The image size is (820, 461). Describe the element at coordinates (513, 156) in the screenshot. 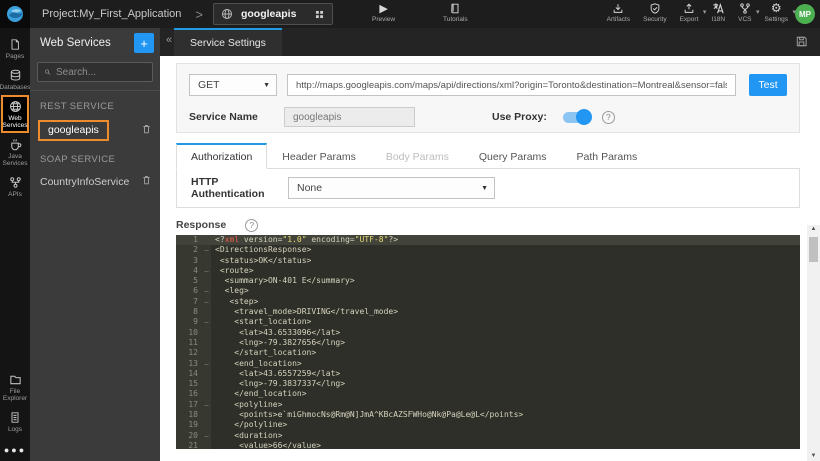

I see `tab-query-params: Query Params` at that location.